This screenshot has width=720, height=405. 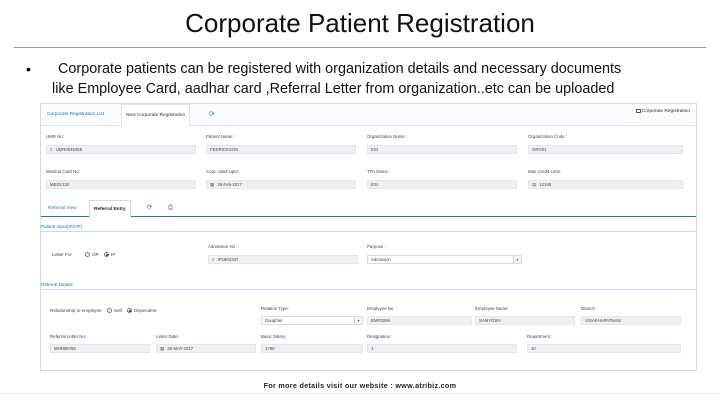 I want to click on purpose-select: Admission ▾, so click(x=444, y=259).